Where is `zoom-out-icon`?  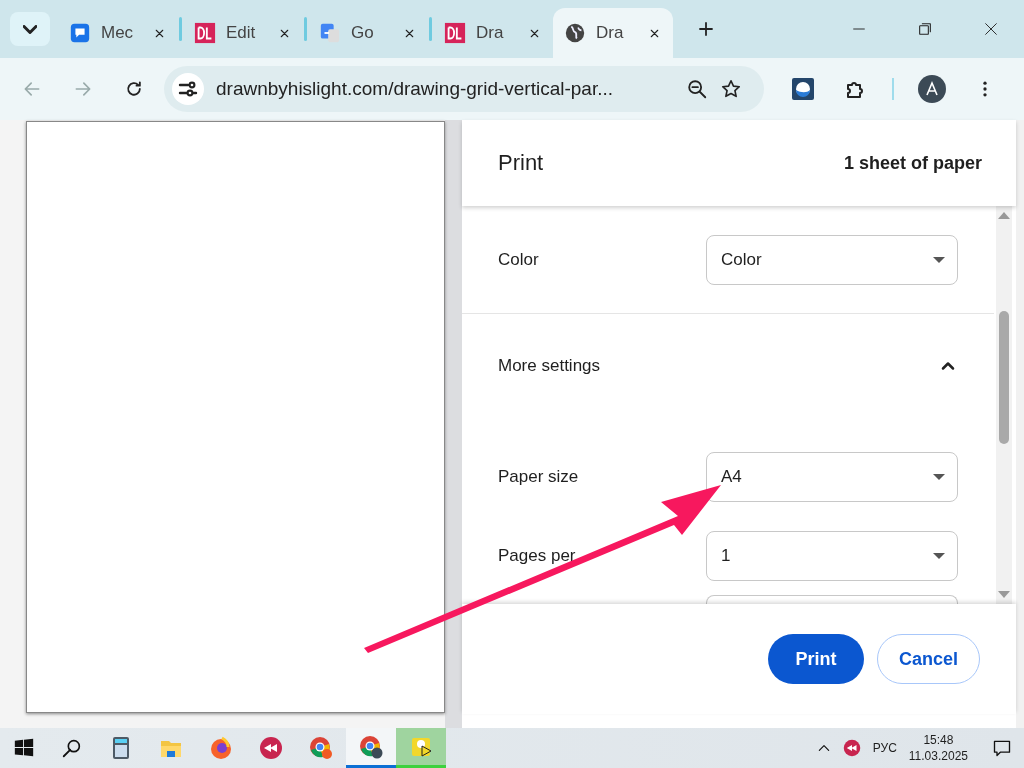 zoom-out-icon is located at coordinates (697, 89).